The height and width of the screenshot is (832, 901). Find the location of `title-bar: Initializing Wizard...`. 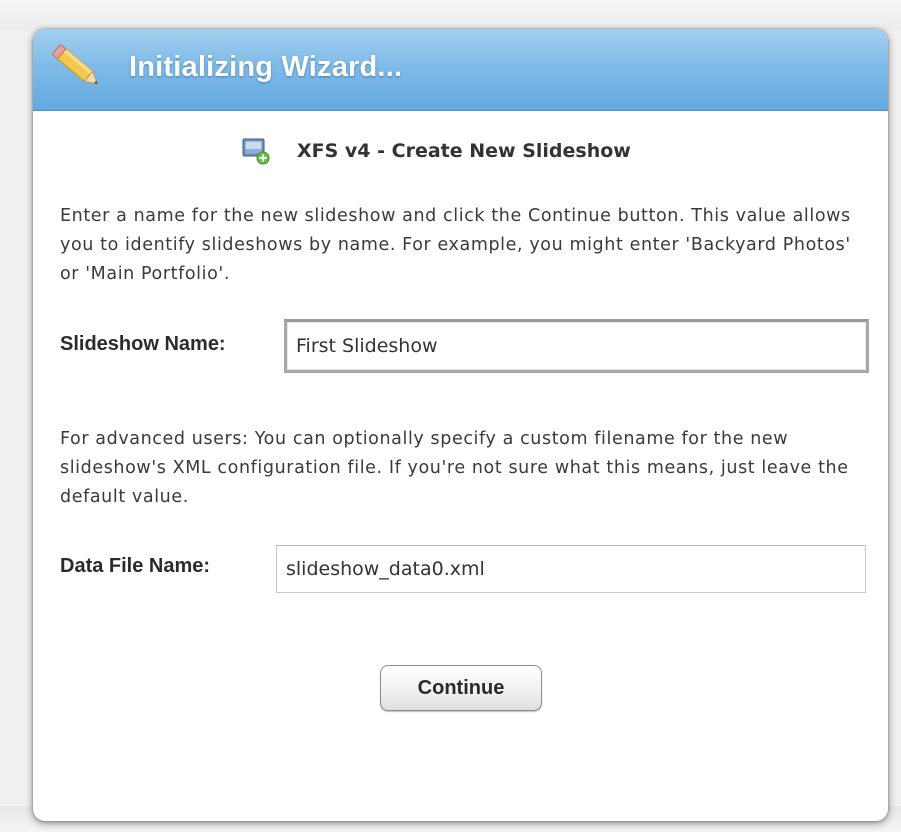

title-bar: Initializing Wizard... is located at coordinates (460, 70).